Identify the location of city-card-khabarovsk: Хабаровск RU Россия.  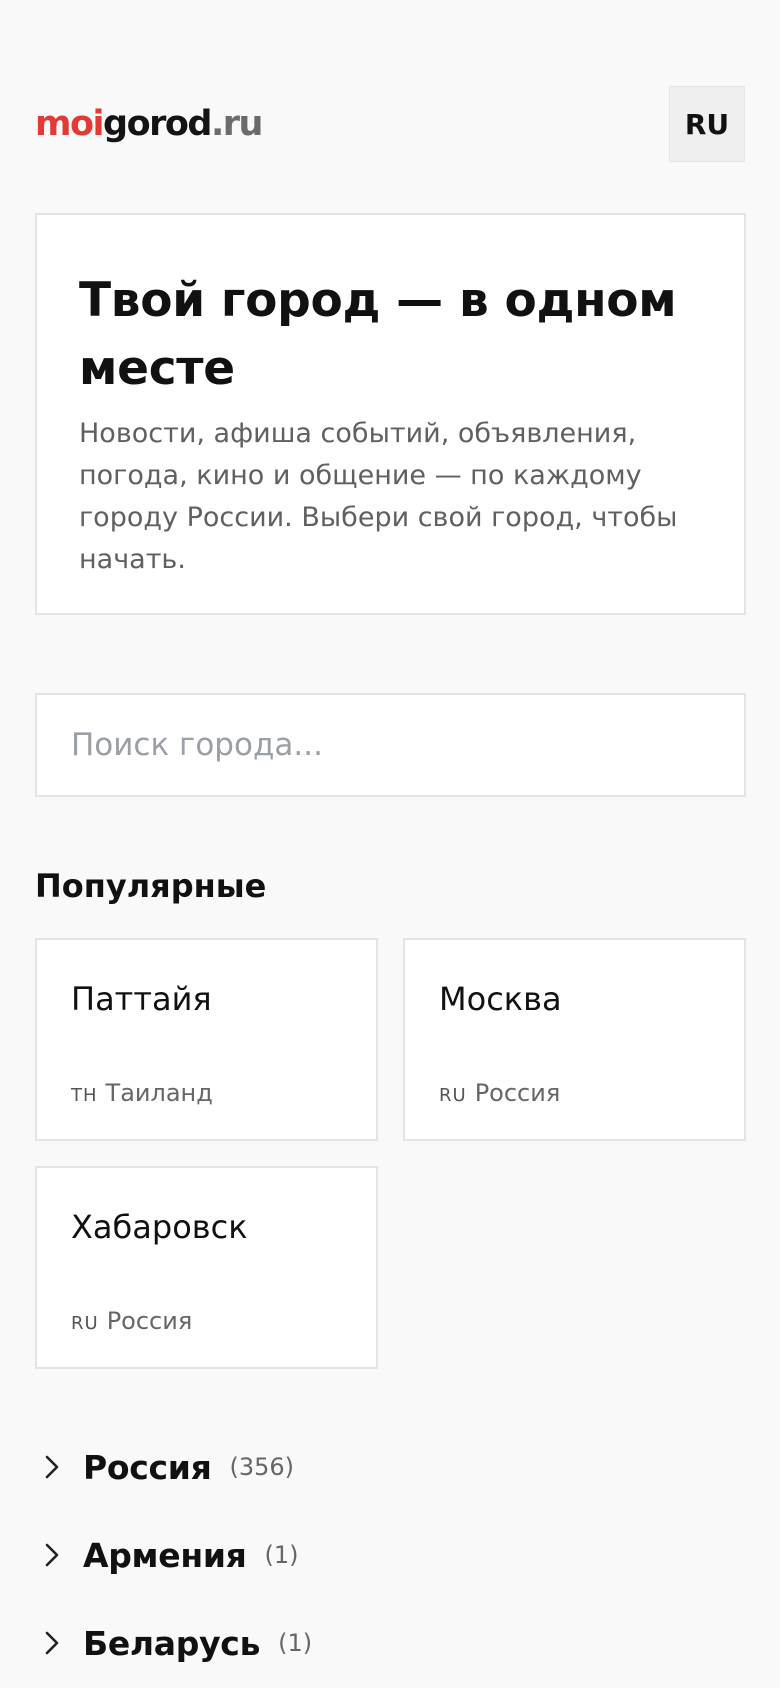
(206, 1267).